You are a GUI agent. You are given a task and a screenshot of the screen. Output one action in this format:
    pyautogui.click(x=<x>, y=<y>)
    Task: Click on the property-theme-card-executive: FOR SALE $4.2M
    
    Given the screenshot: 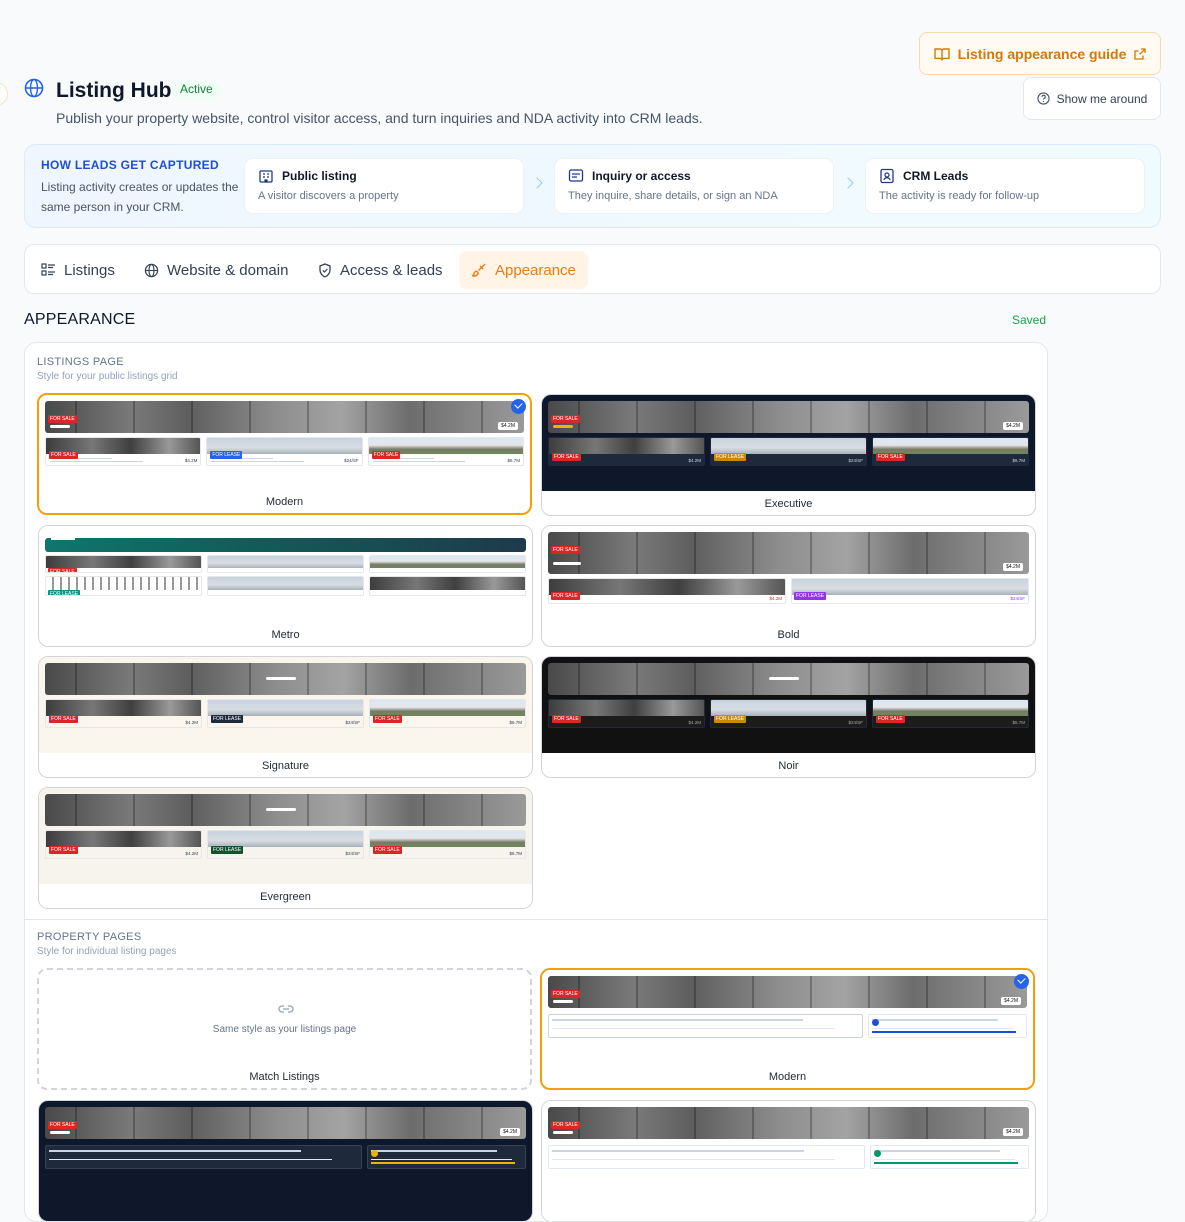 What is the action you would take?
    pyautogui.click(x=285, y=1160)
    